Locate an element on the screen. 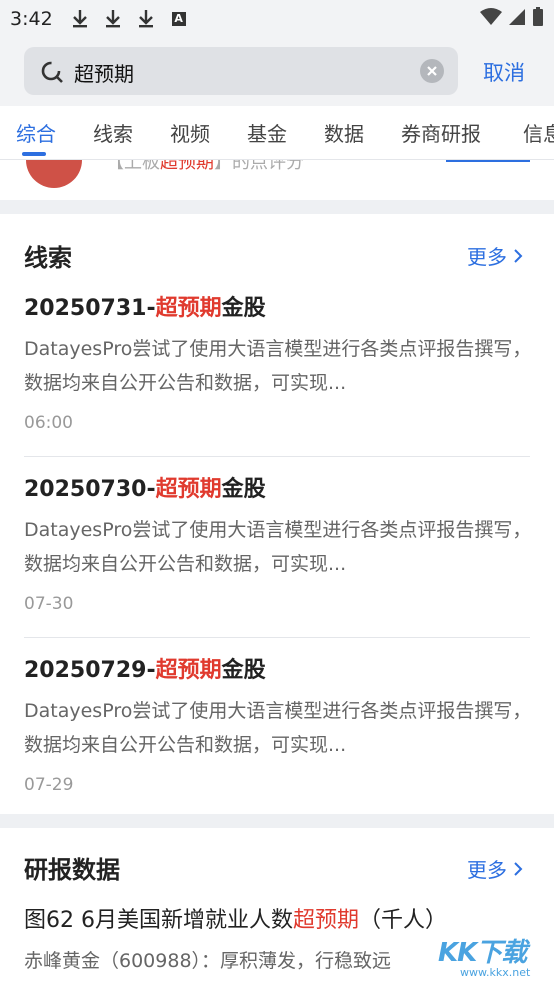 The width and height of the screenshot is (554, 984). report-subtitle: 赤峰黄金（600988）：厚积薄发，行稳致远 is located at coordinates (208, 961).